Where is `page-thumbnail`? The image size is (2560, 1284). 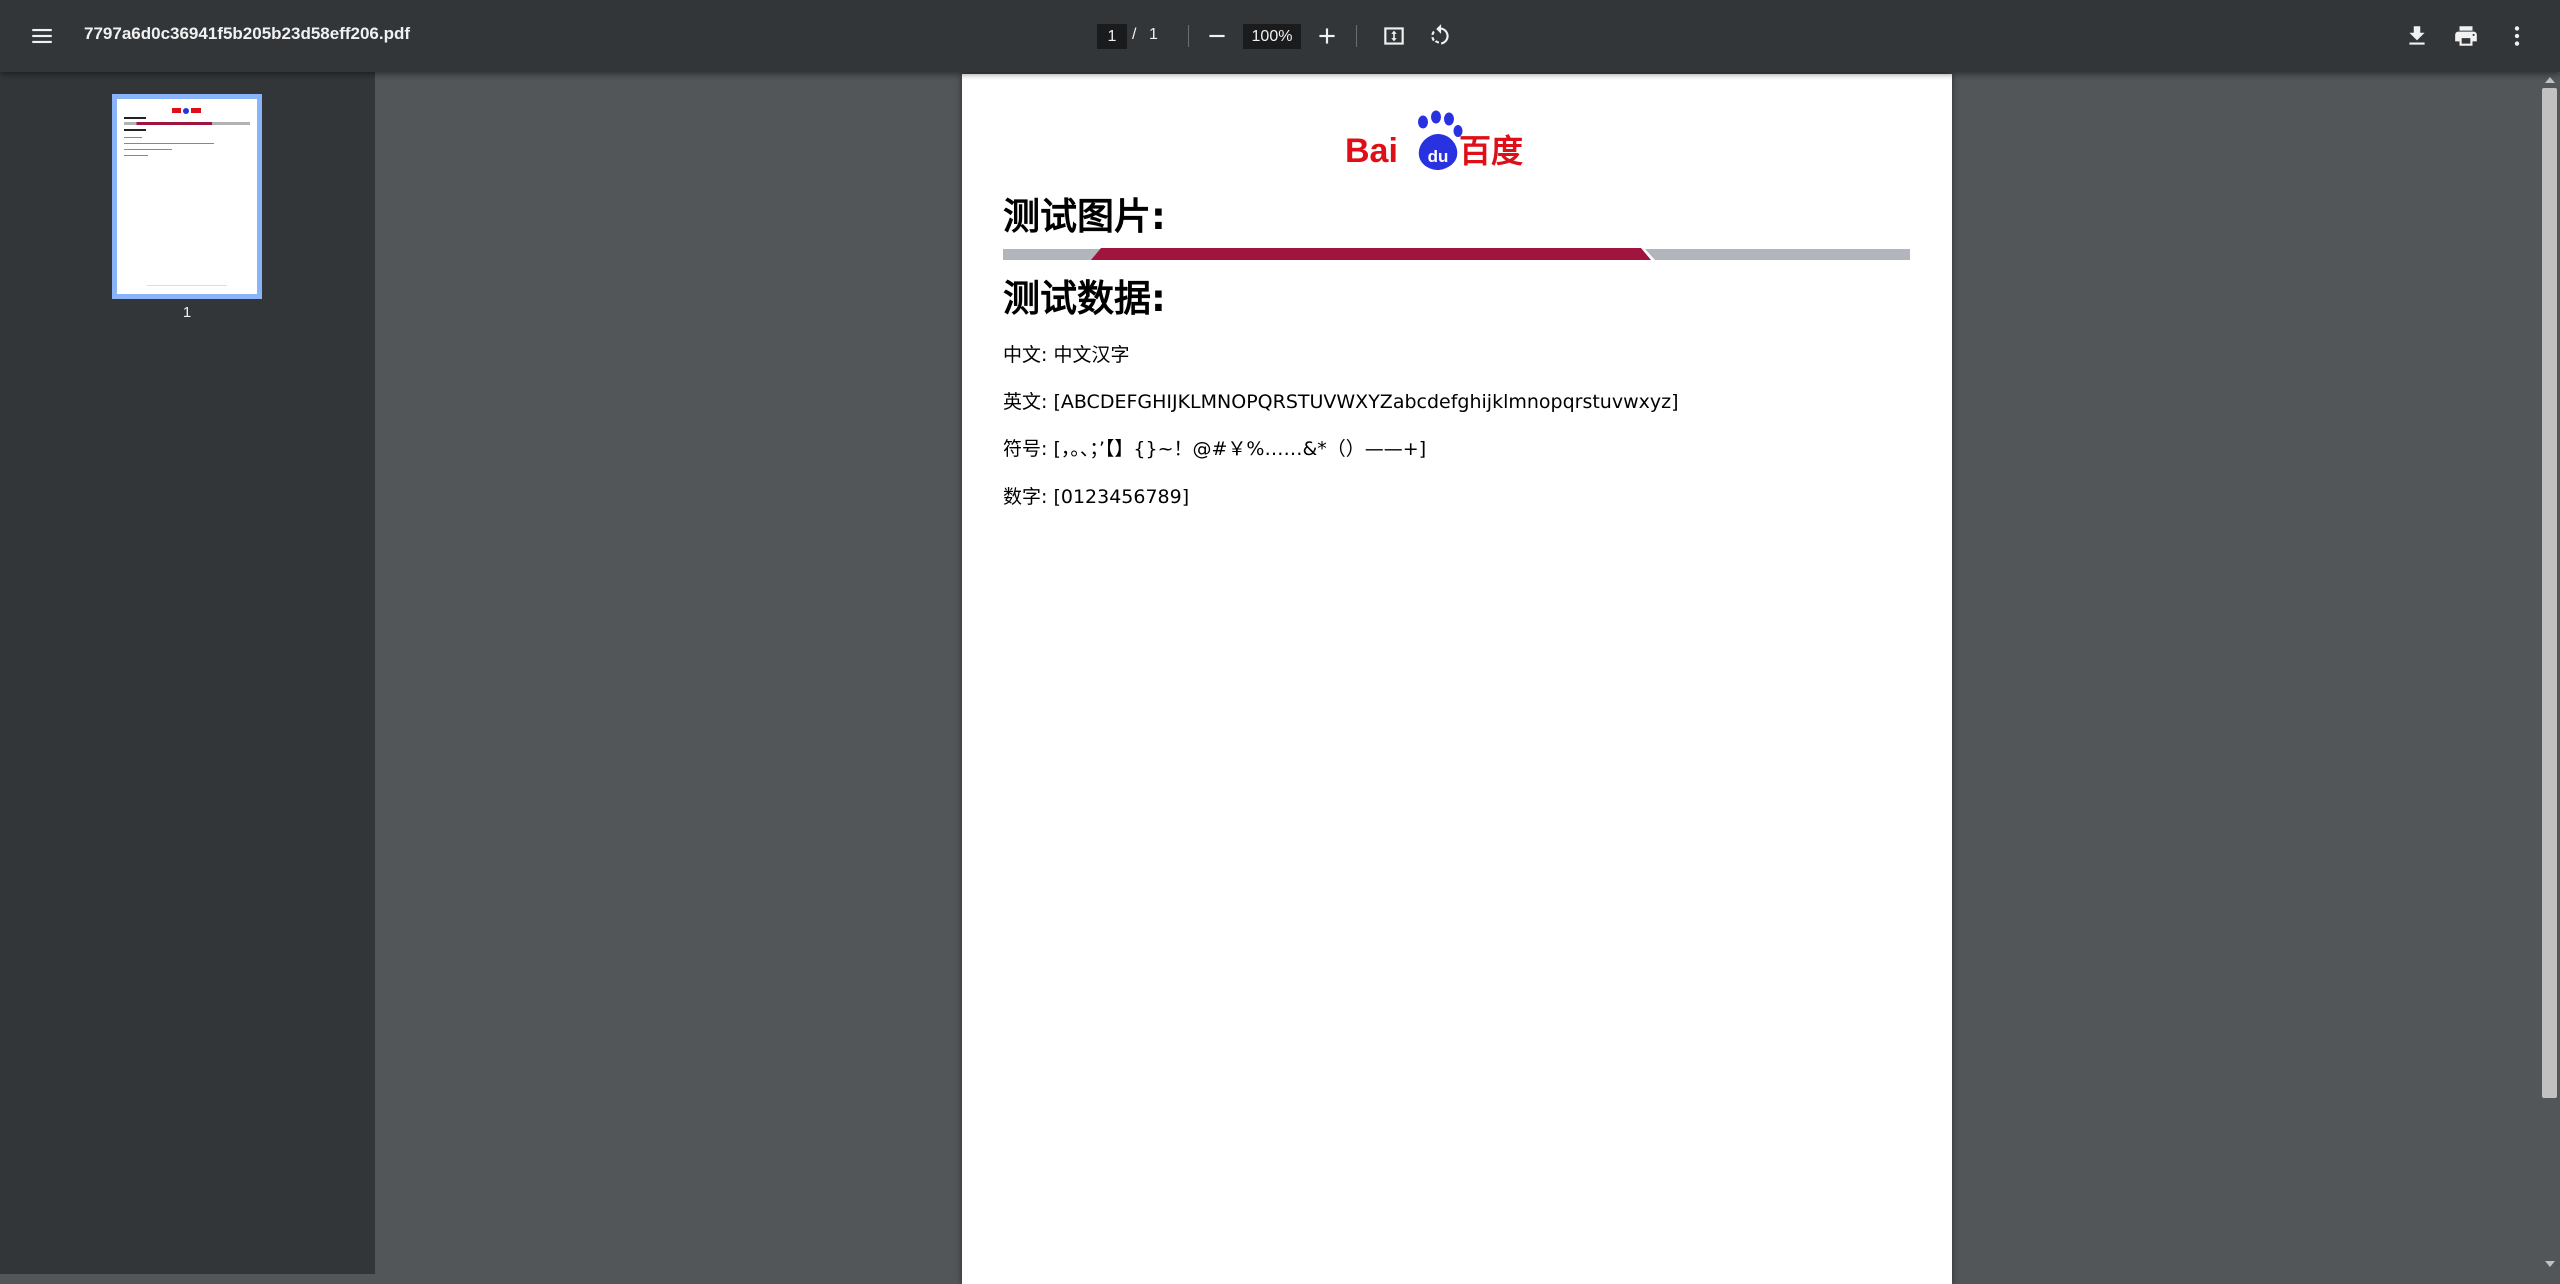
page-thumbnail is located at coordinates (187, 196).